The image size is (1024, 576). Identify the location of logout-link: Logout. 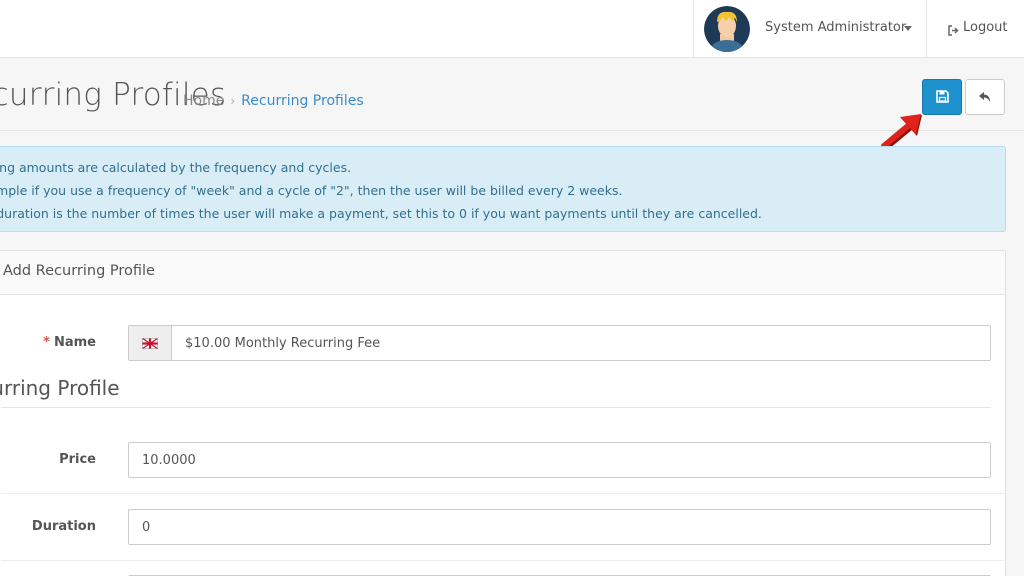
(975, 29).